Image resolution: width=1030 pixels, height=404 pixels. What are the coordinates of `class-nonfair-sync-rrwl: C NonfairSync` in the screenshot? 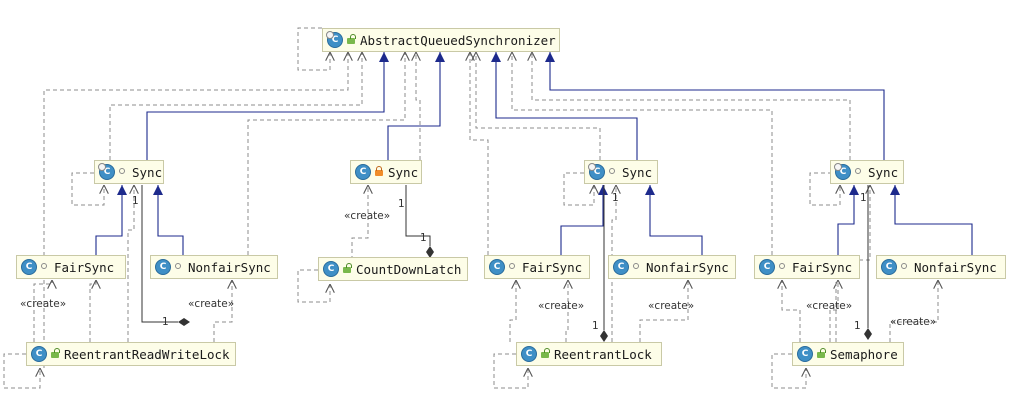 It's located at (214, 267).